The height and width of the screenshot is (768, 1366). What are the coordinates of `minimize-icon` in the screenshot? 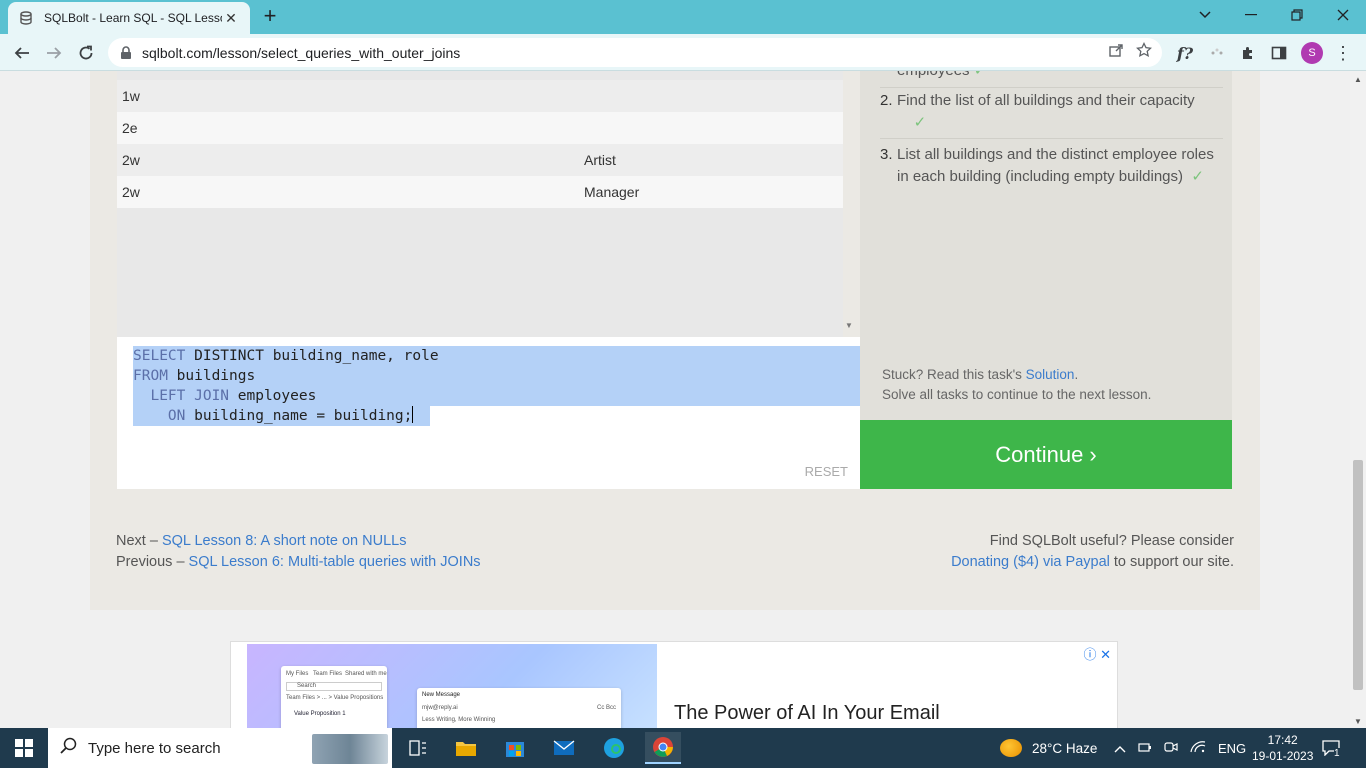 It's located at (1251, 15).